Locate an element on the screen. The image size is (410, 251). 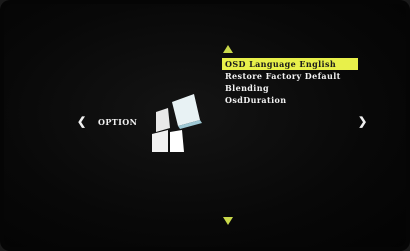
menu-item-restore-factory-default: Restore Factory Default is located at coordinates (290, 76).